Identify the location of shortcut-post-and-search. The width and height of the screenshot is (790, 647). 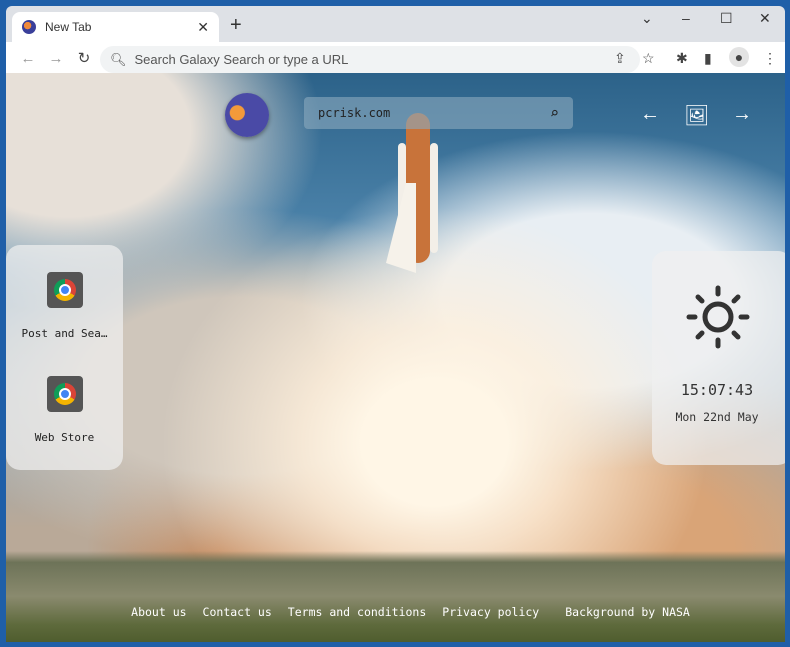
(65, 290).